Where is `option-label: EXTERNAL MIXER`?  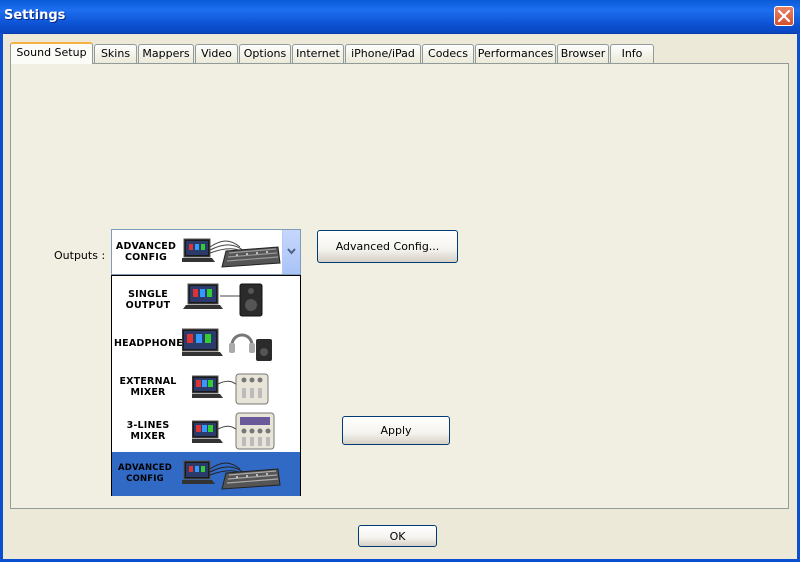
option-label: EXTERNAL MIXER is located at coordinates (148, 387).